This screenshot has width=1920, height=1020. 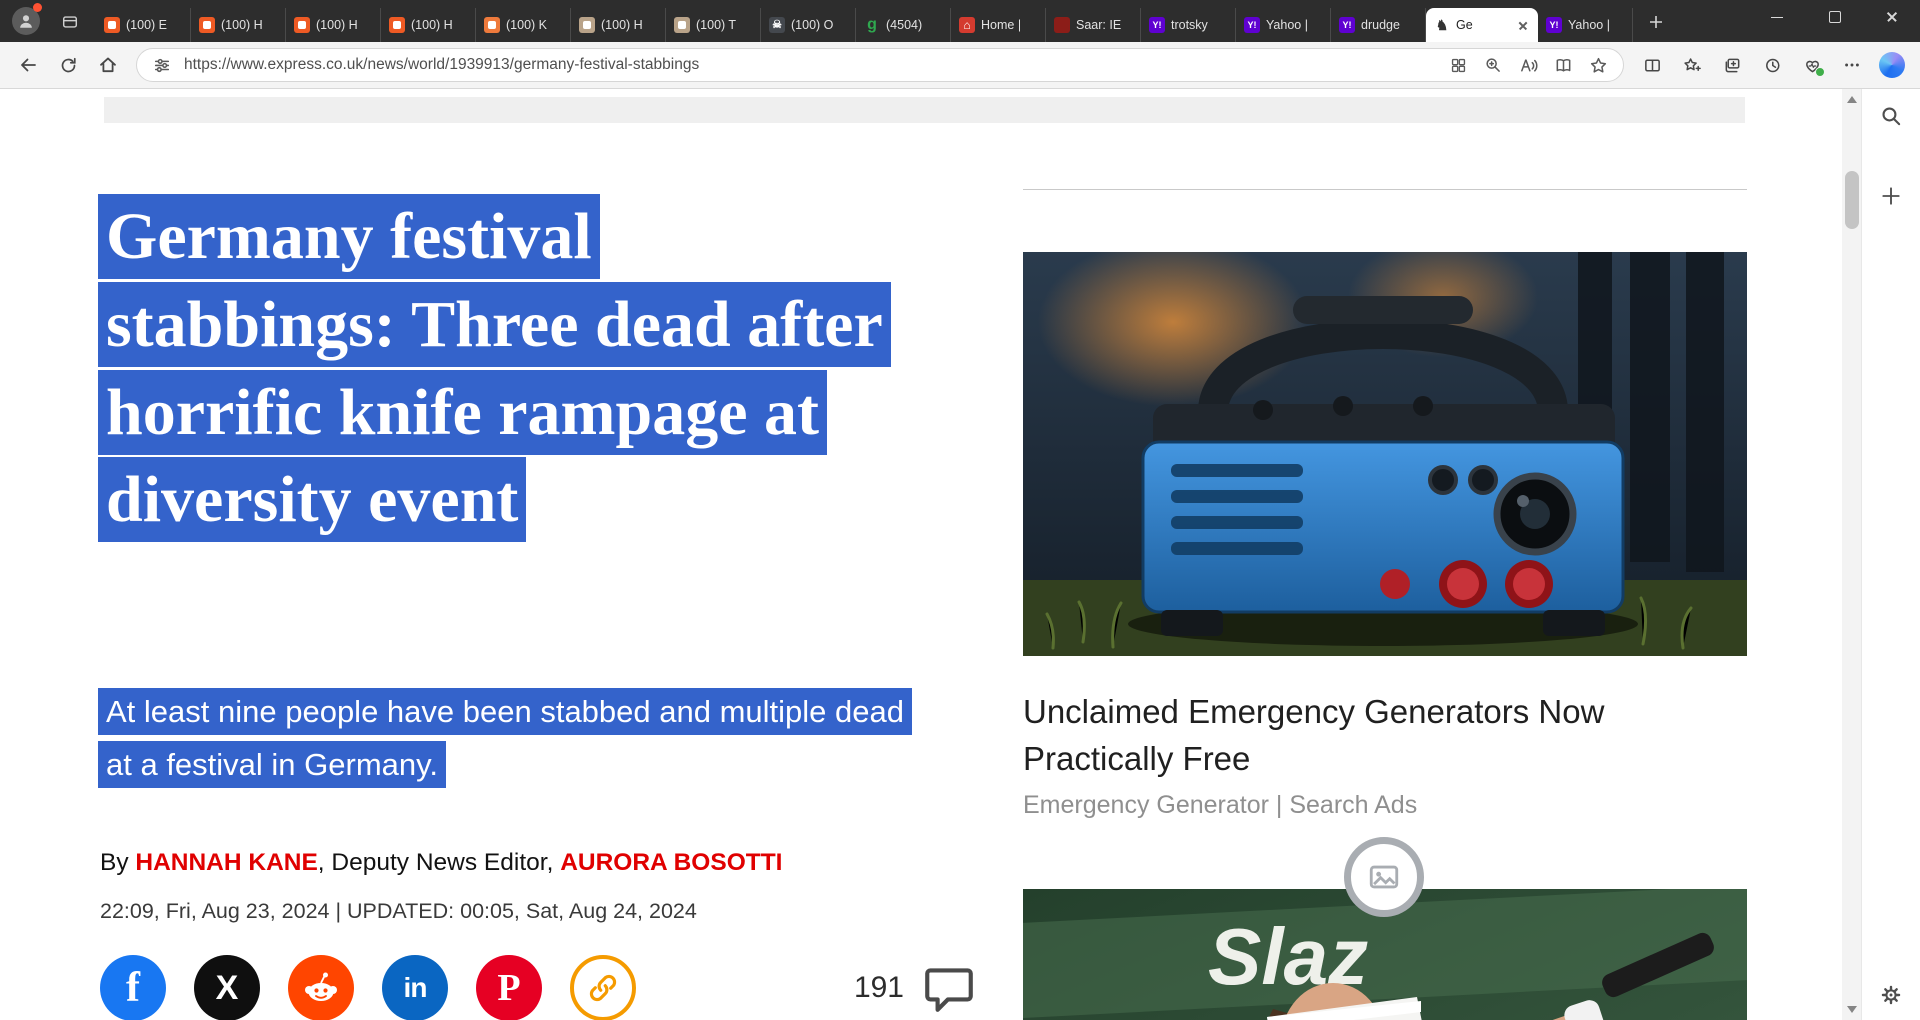 What do you see at coordinates (671, 862) in the screenshot?
I see `author-link: AURORA BOSOTTI` at bounding box center [671, 862].